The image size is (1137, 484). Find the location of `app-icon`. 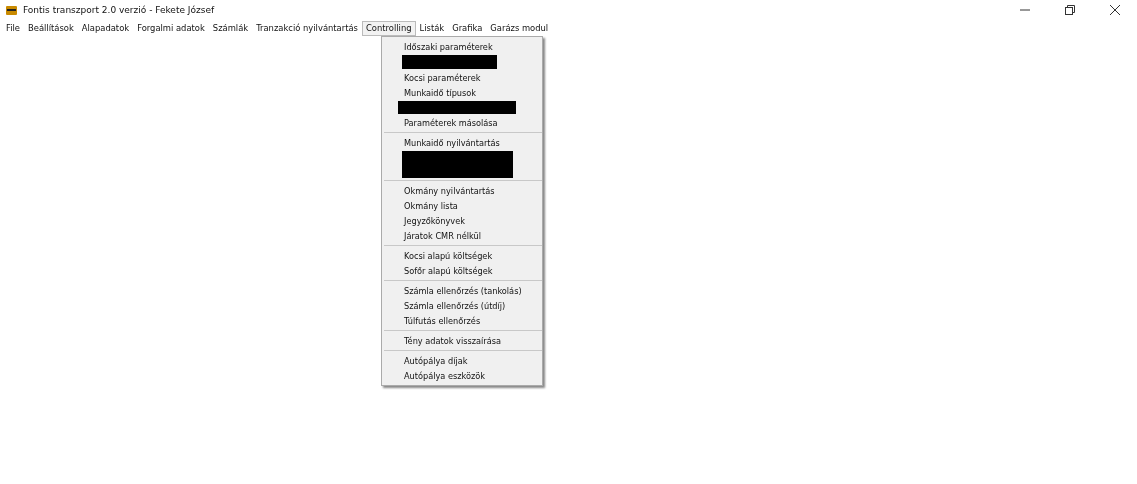

app-icon is located at coordinates (11, 10).